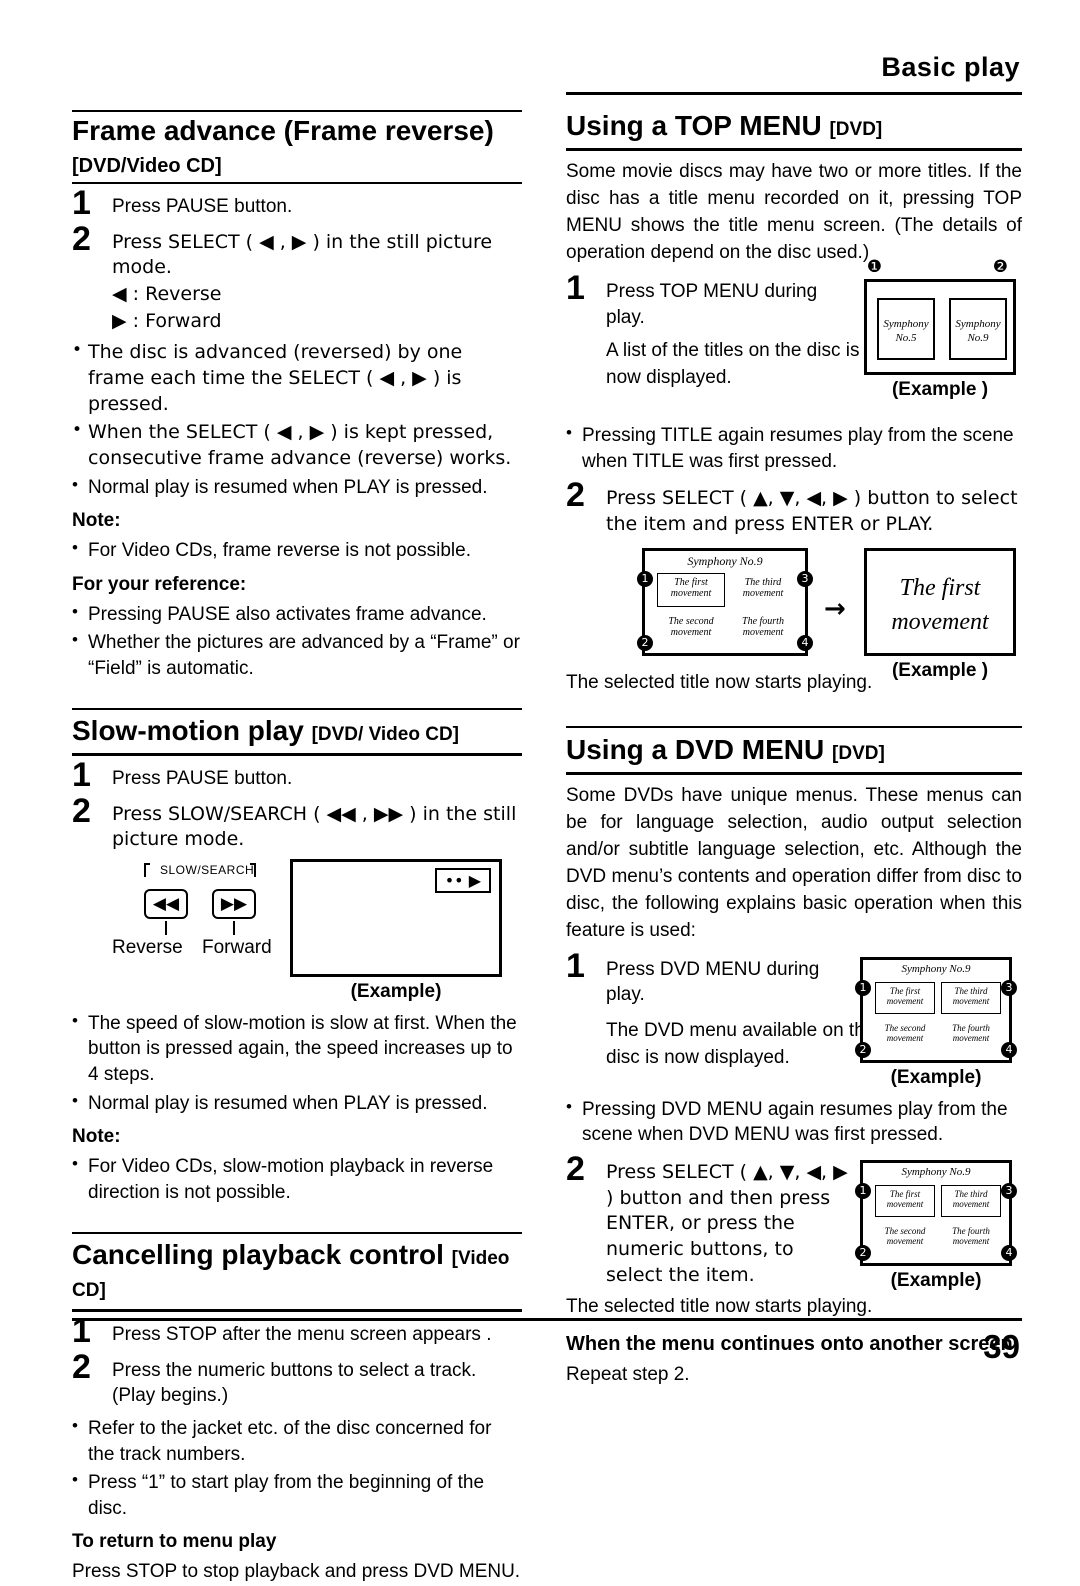 The image size is (1080, 1586). What do you see at coordinates (858, 753) in the screenshot?
I see `dvd-menu-tag: [DVD]` at bounding box center [858, 753].